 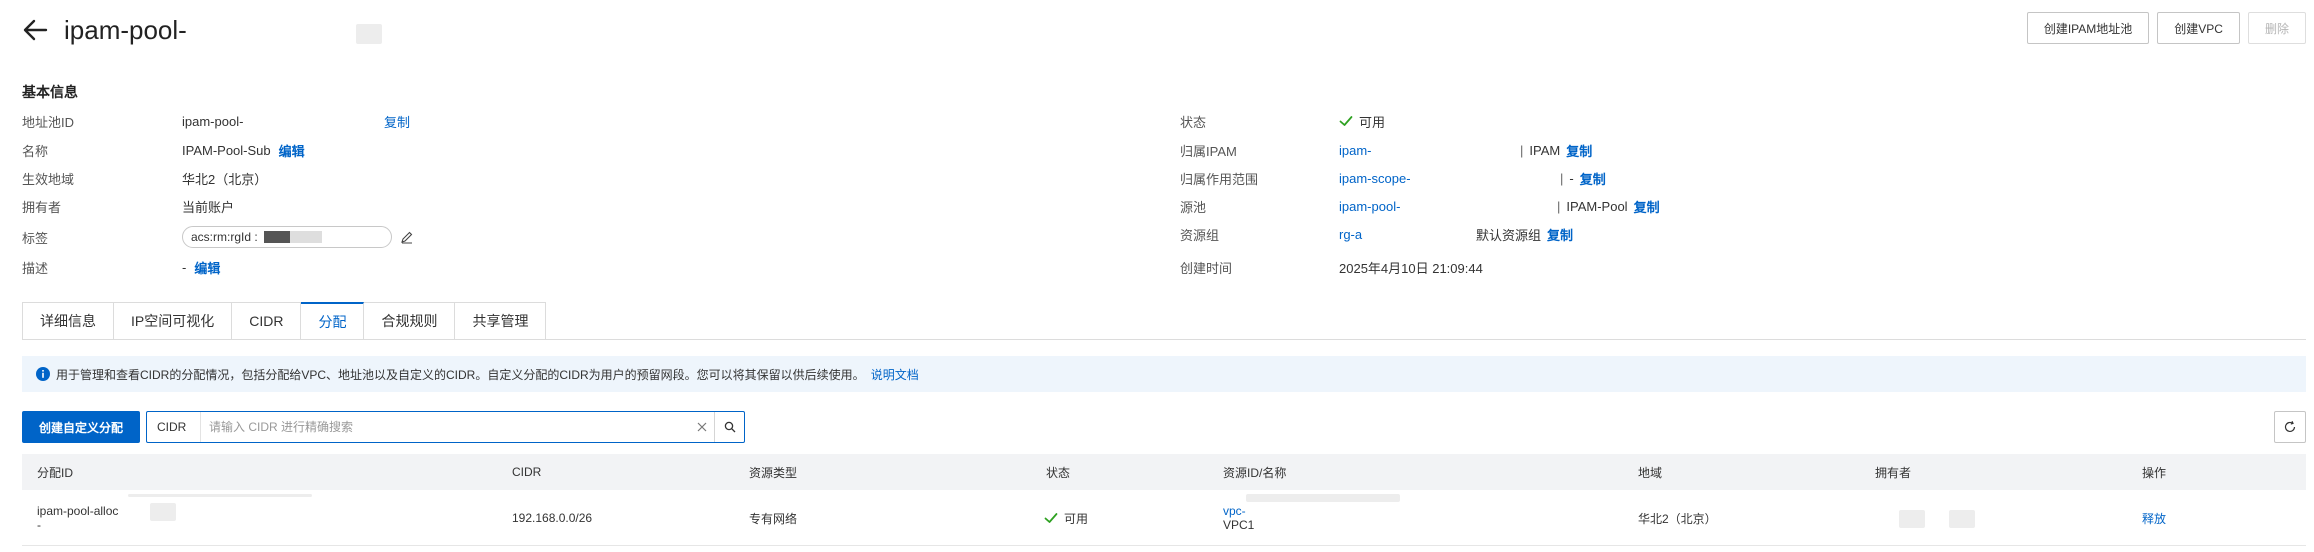 I want to click on info-row-resource-group: 资源组 rg-a 默认资源组 复制, so click(x=1730, y=234).